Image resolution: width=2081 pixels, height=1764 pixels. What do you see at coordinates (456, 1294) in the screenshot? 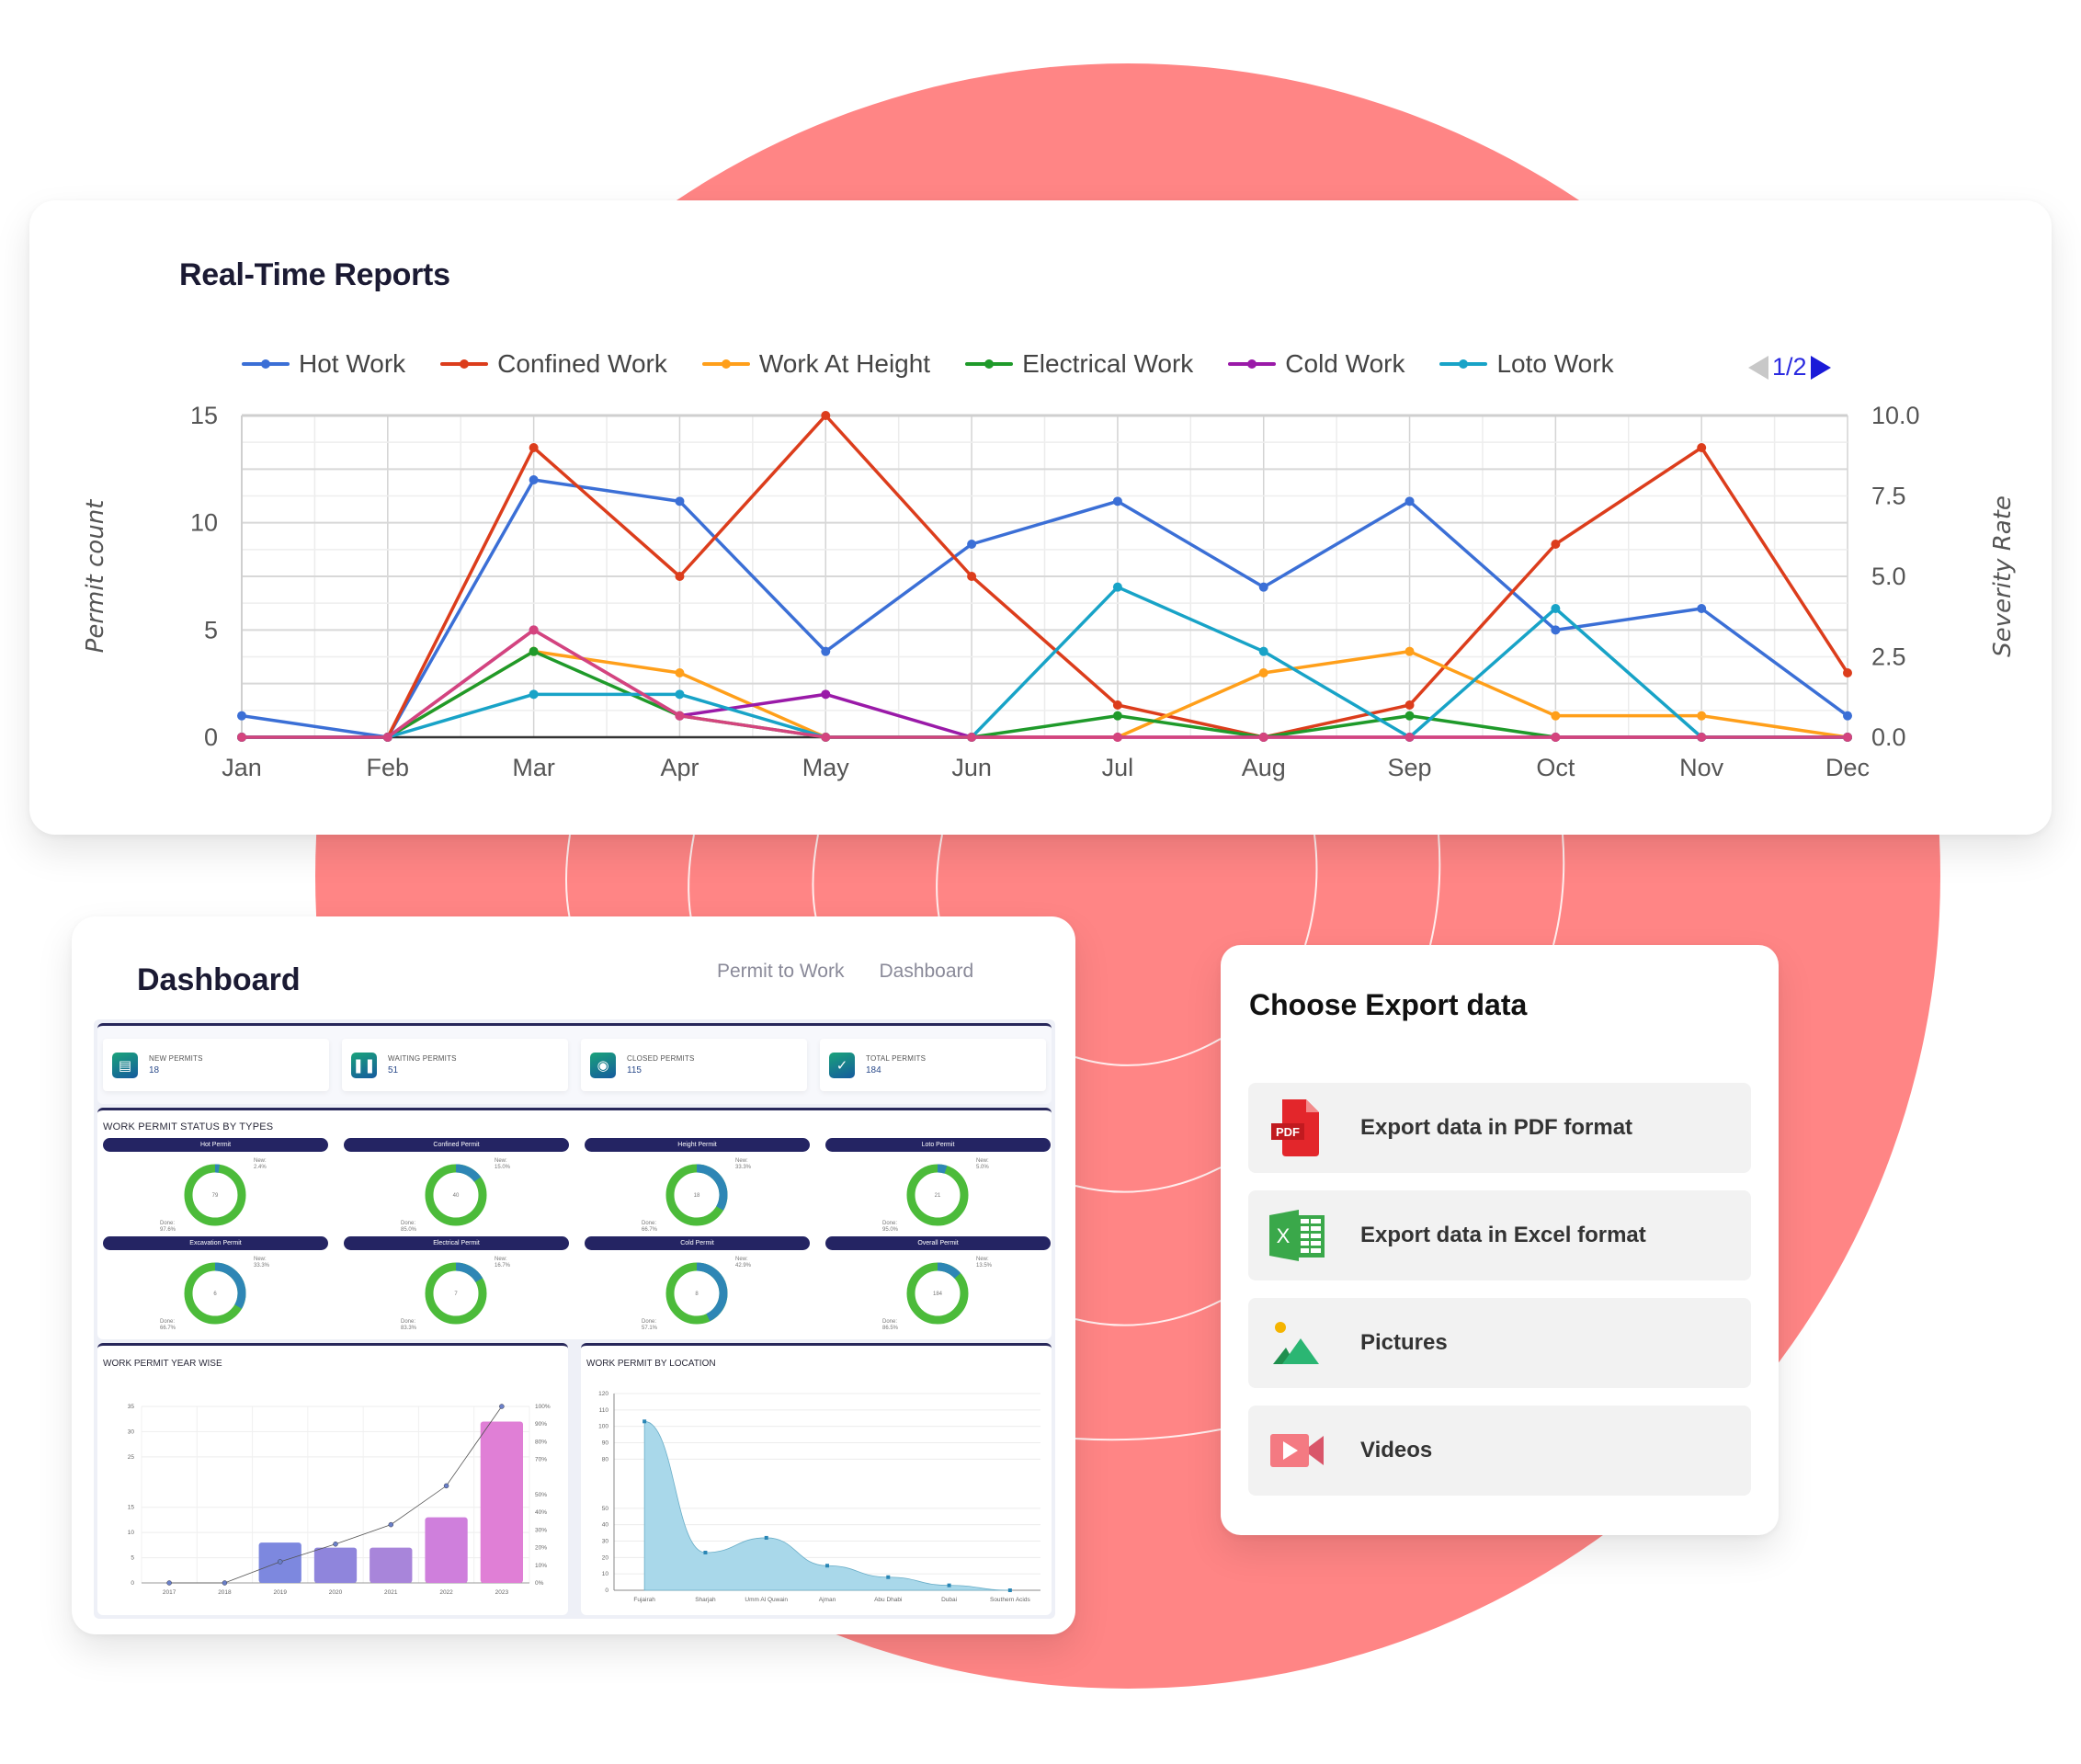
I see `donut-total: 7` at bounding box center [456, 1294].